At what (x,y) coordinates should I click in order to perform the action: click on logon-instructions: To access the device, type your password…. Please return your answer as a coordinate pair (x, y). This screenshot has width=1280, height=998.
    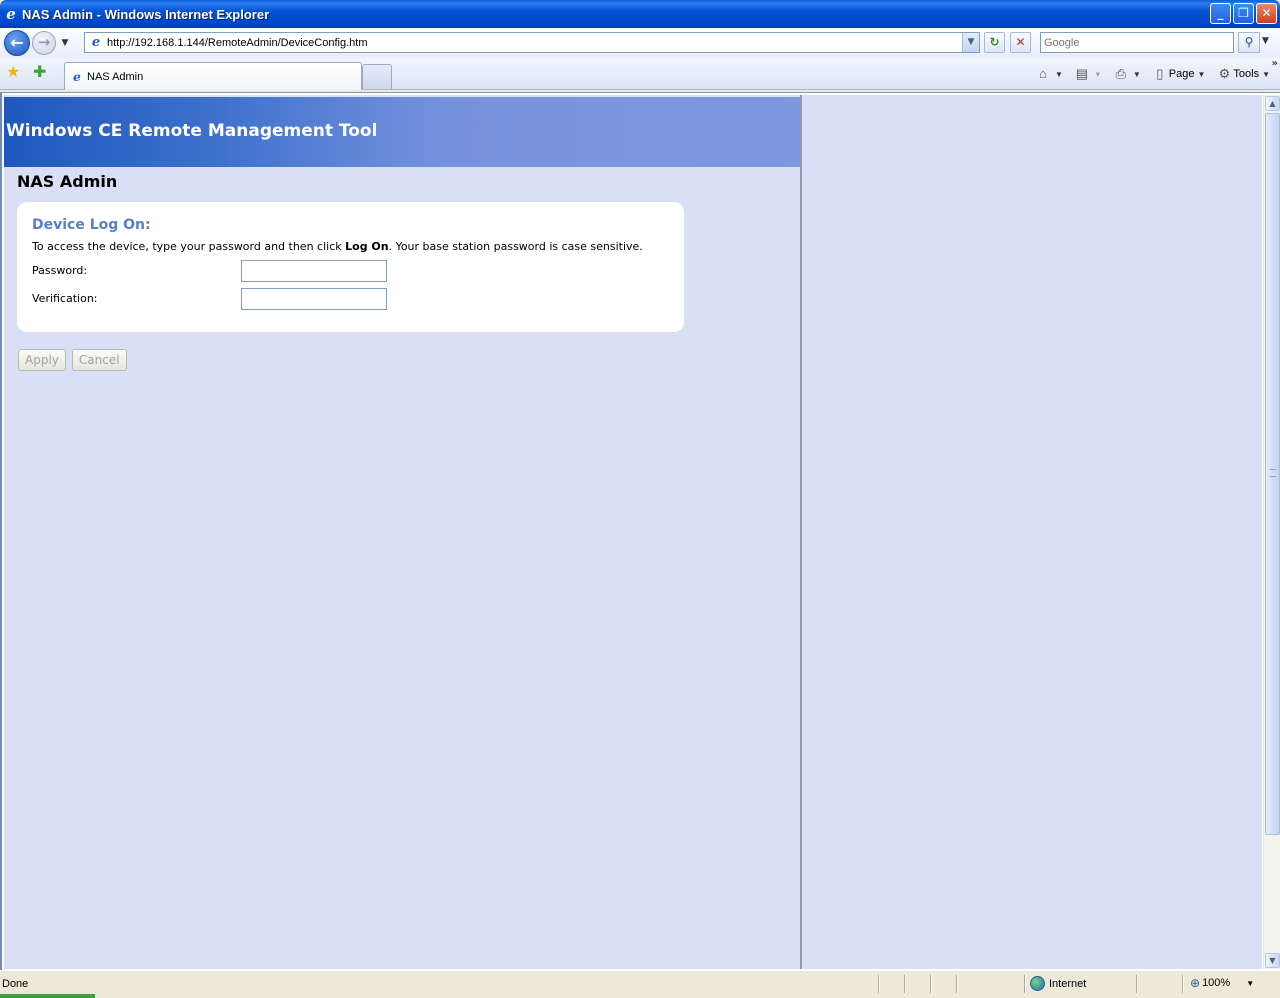
    Looking at the image, I should click on (337, 246).